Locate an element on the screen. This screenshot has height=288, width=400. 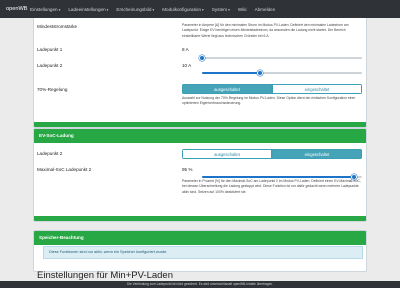
nav-einstellungen: Einstellungen▾ is located at coordinates (45, 9).